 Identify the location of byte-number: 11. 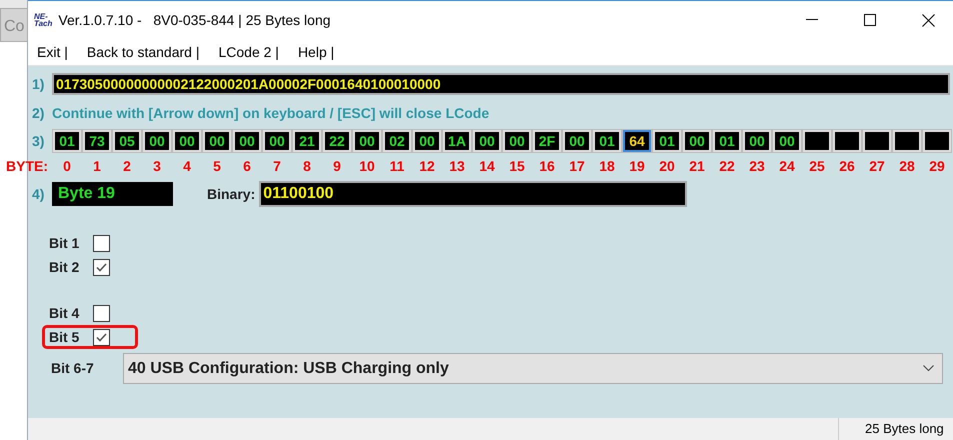
(397, 166).